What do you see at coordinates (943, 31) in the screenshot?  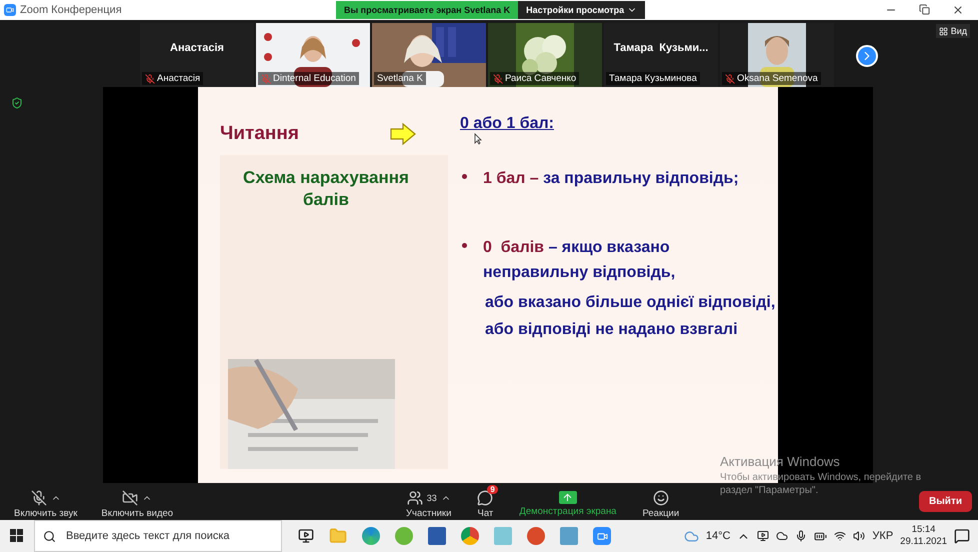 I see `grid-icon` at bounding box center [943, 31].